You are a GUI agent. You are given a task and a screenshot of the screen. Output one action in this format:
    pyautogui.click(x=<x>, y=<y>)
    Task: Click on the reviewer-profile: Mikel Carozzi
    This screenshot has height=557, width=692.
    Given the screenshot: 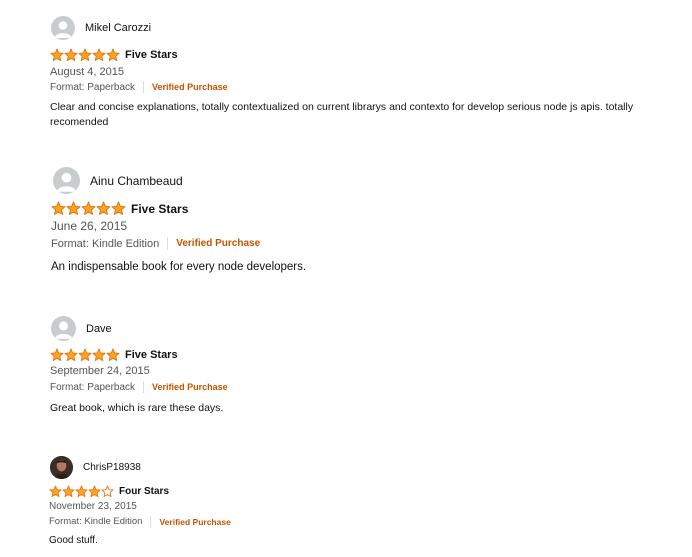 What is the action you would take?
    pyautogui.click(x=101, y=28)
    